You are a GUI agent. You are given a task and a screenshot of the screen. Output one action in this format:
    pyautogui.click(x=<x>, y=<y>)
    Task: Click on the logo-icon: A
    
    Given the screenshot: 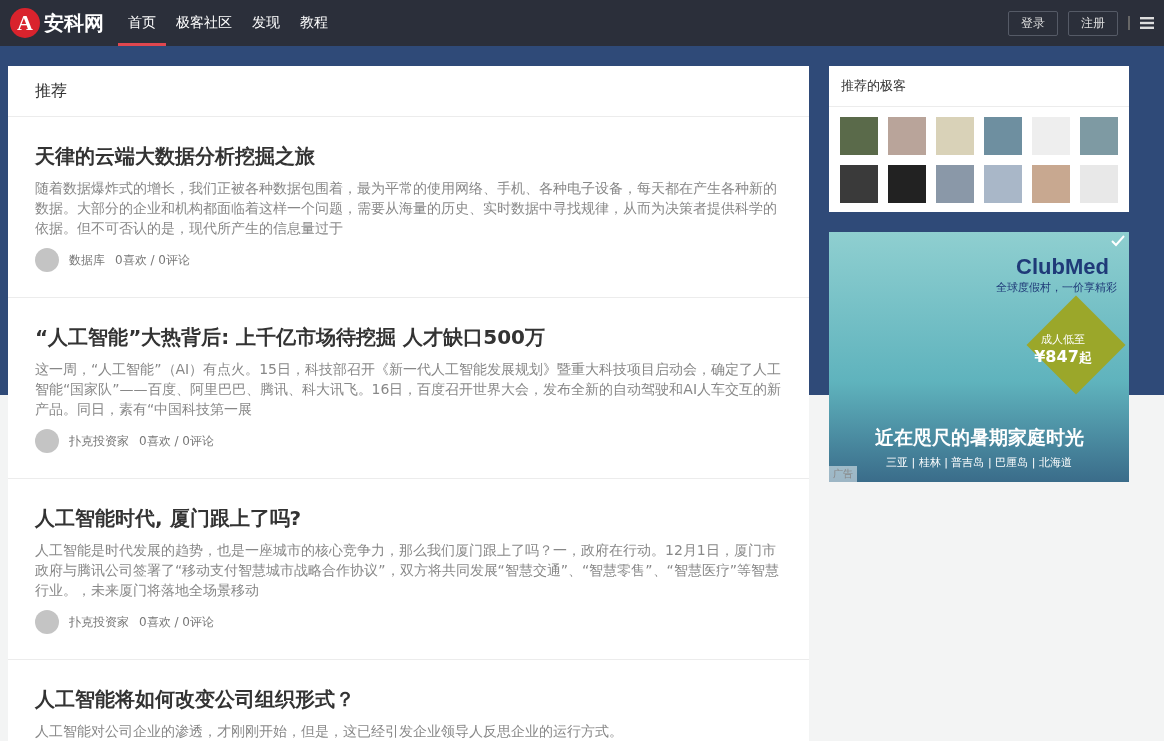 What is the action you would take?
    pyautogui.click(x=25, y=23)
    